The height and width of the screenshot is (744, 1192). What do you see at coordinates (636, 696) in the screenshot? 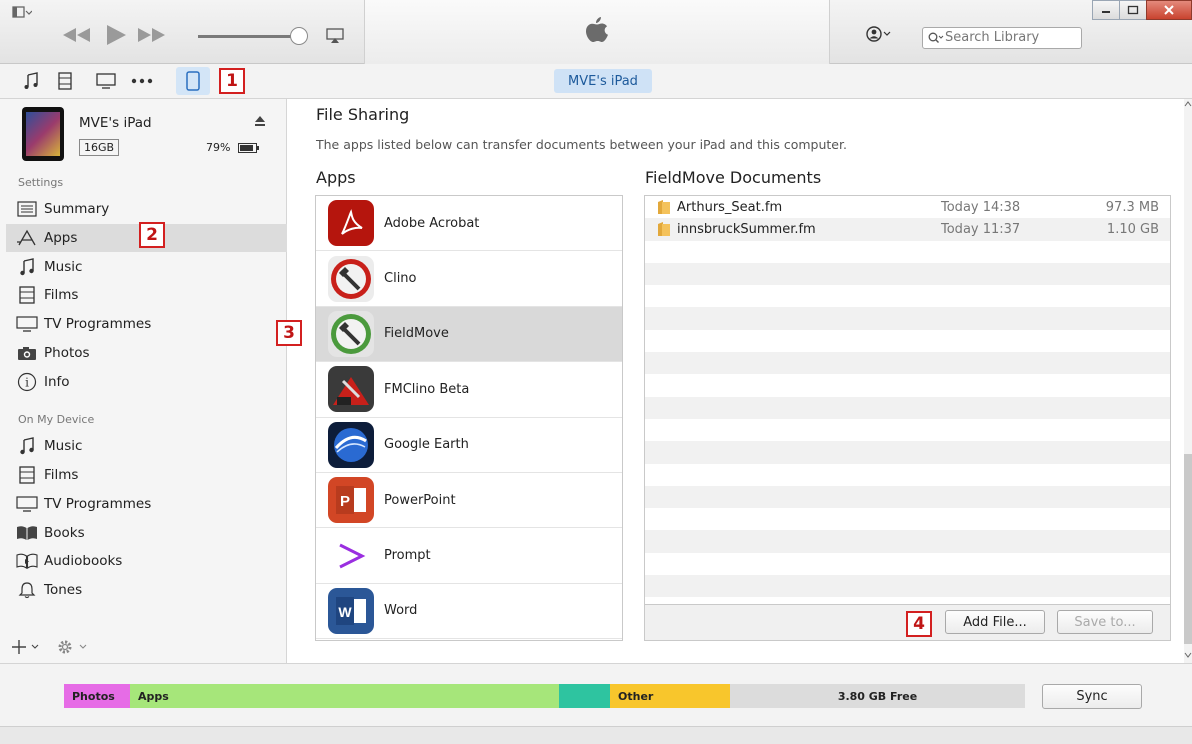
I see `storage-other-label: Other` at bounding box center [636, 696].